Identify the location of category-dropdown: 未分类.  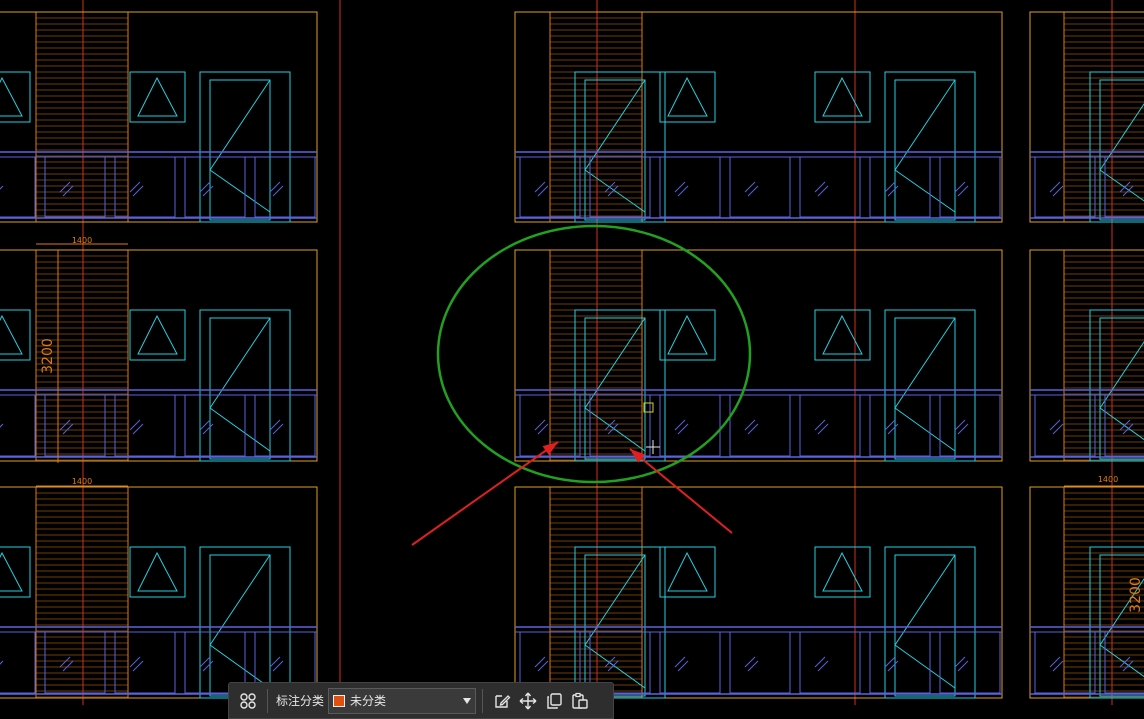
(402, 700).